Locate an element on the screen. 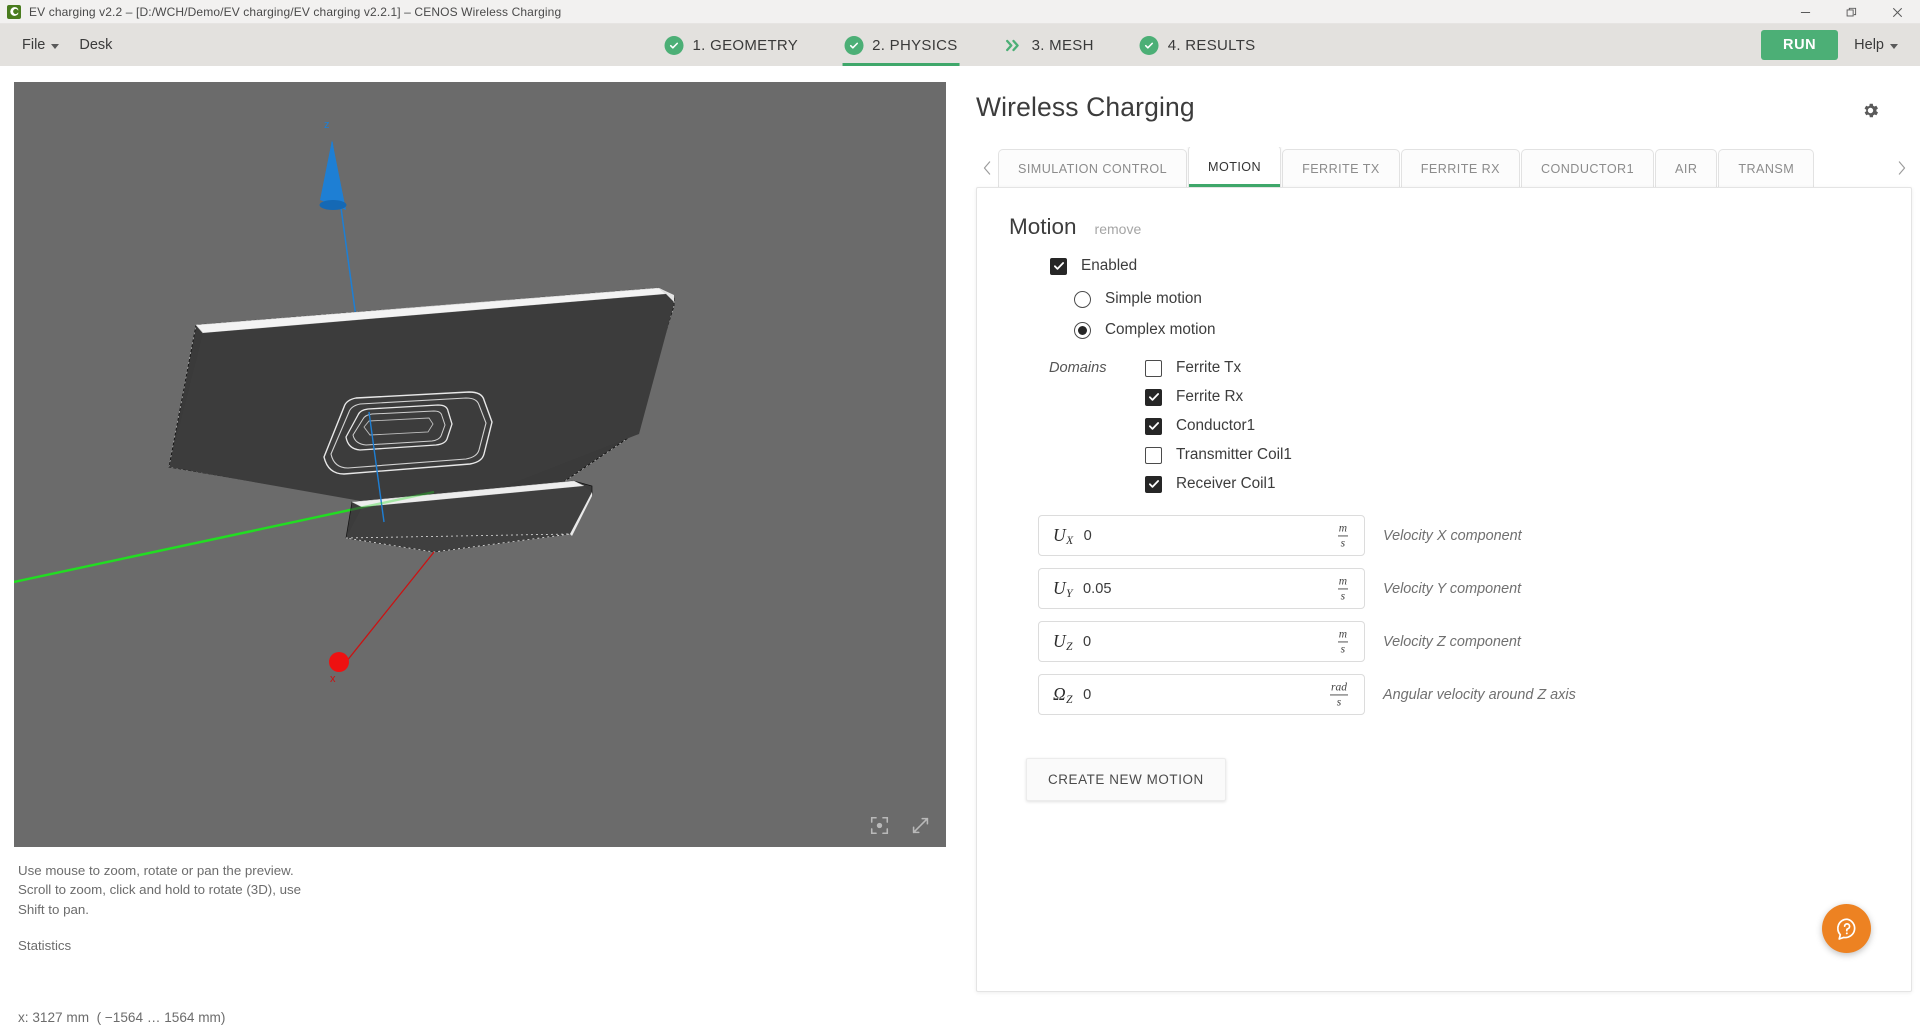 This screenshot has height=1032, width=1920. domain-ferrite-rx: Ferrite Rx is located at coordinates (1218, 397).